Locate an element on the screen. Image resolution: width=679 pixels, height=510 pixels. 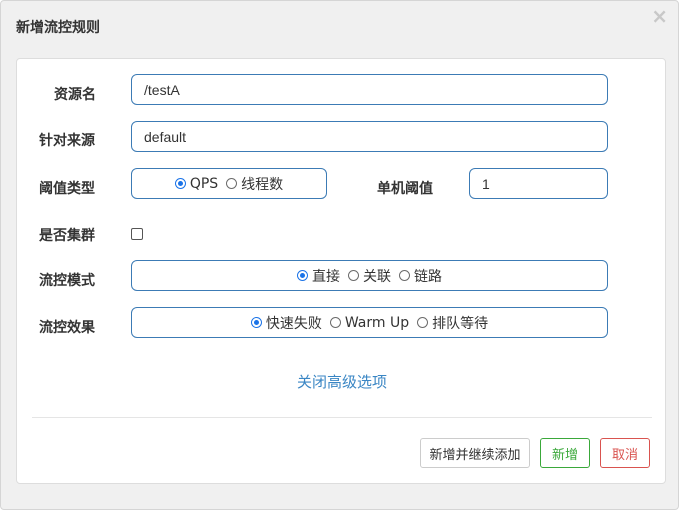
threshold-type-thread-label: 线程数 is located at coordinates (262, 184).